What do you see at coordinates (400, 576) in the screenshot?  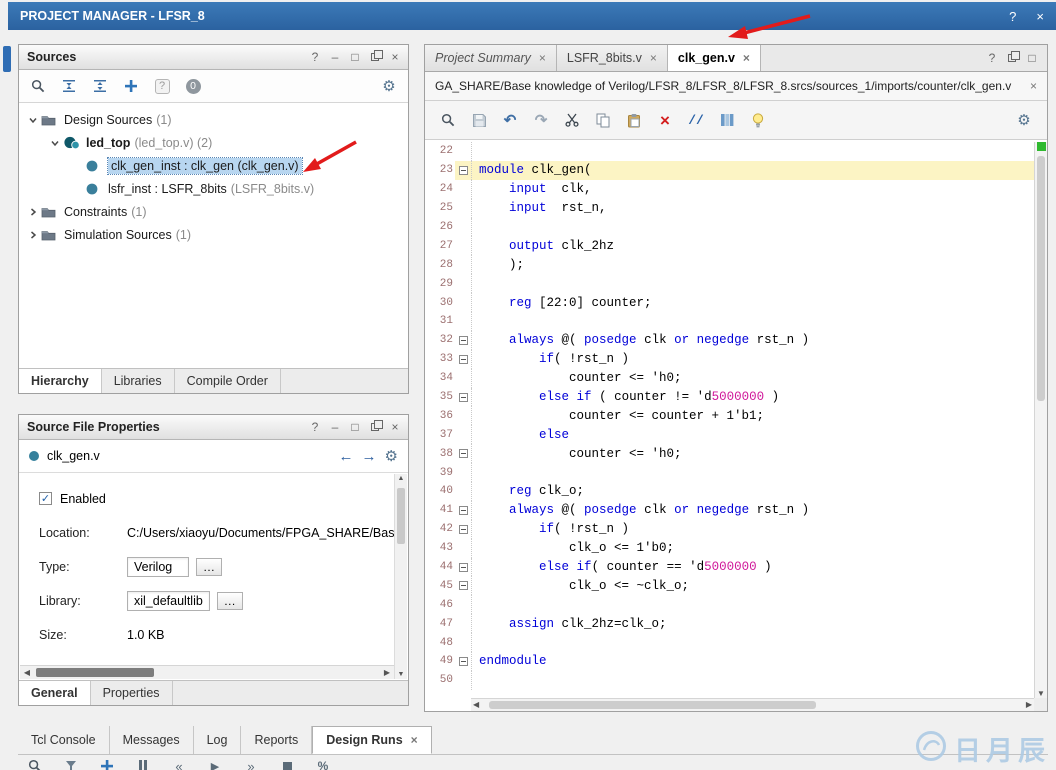 I see `properties-vertical-scrollbar: ▲ ▼` at bounding box center [400, 576].